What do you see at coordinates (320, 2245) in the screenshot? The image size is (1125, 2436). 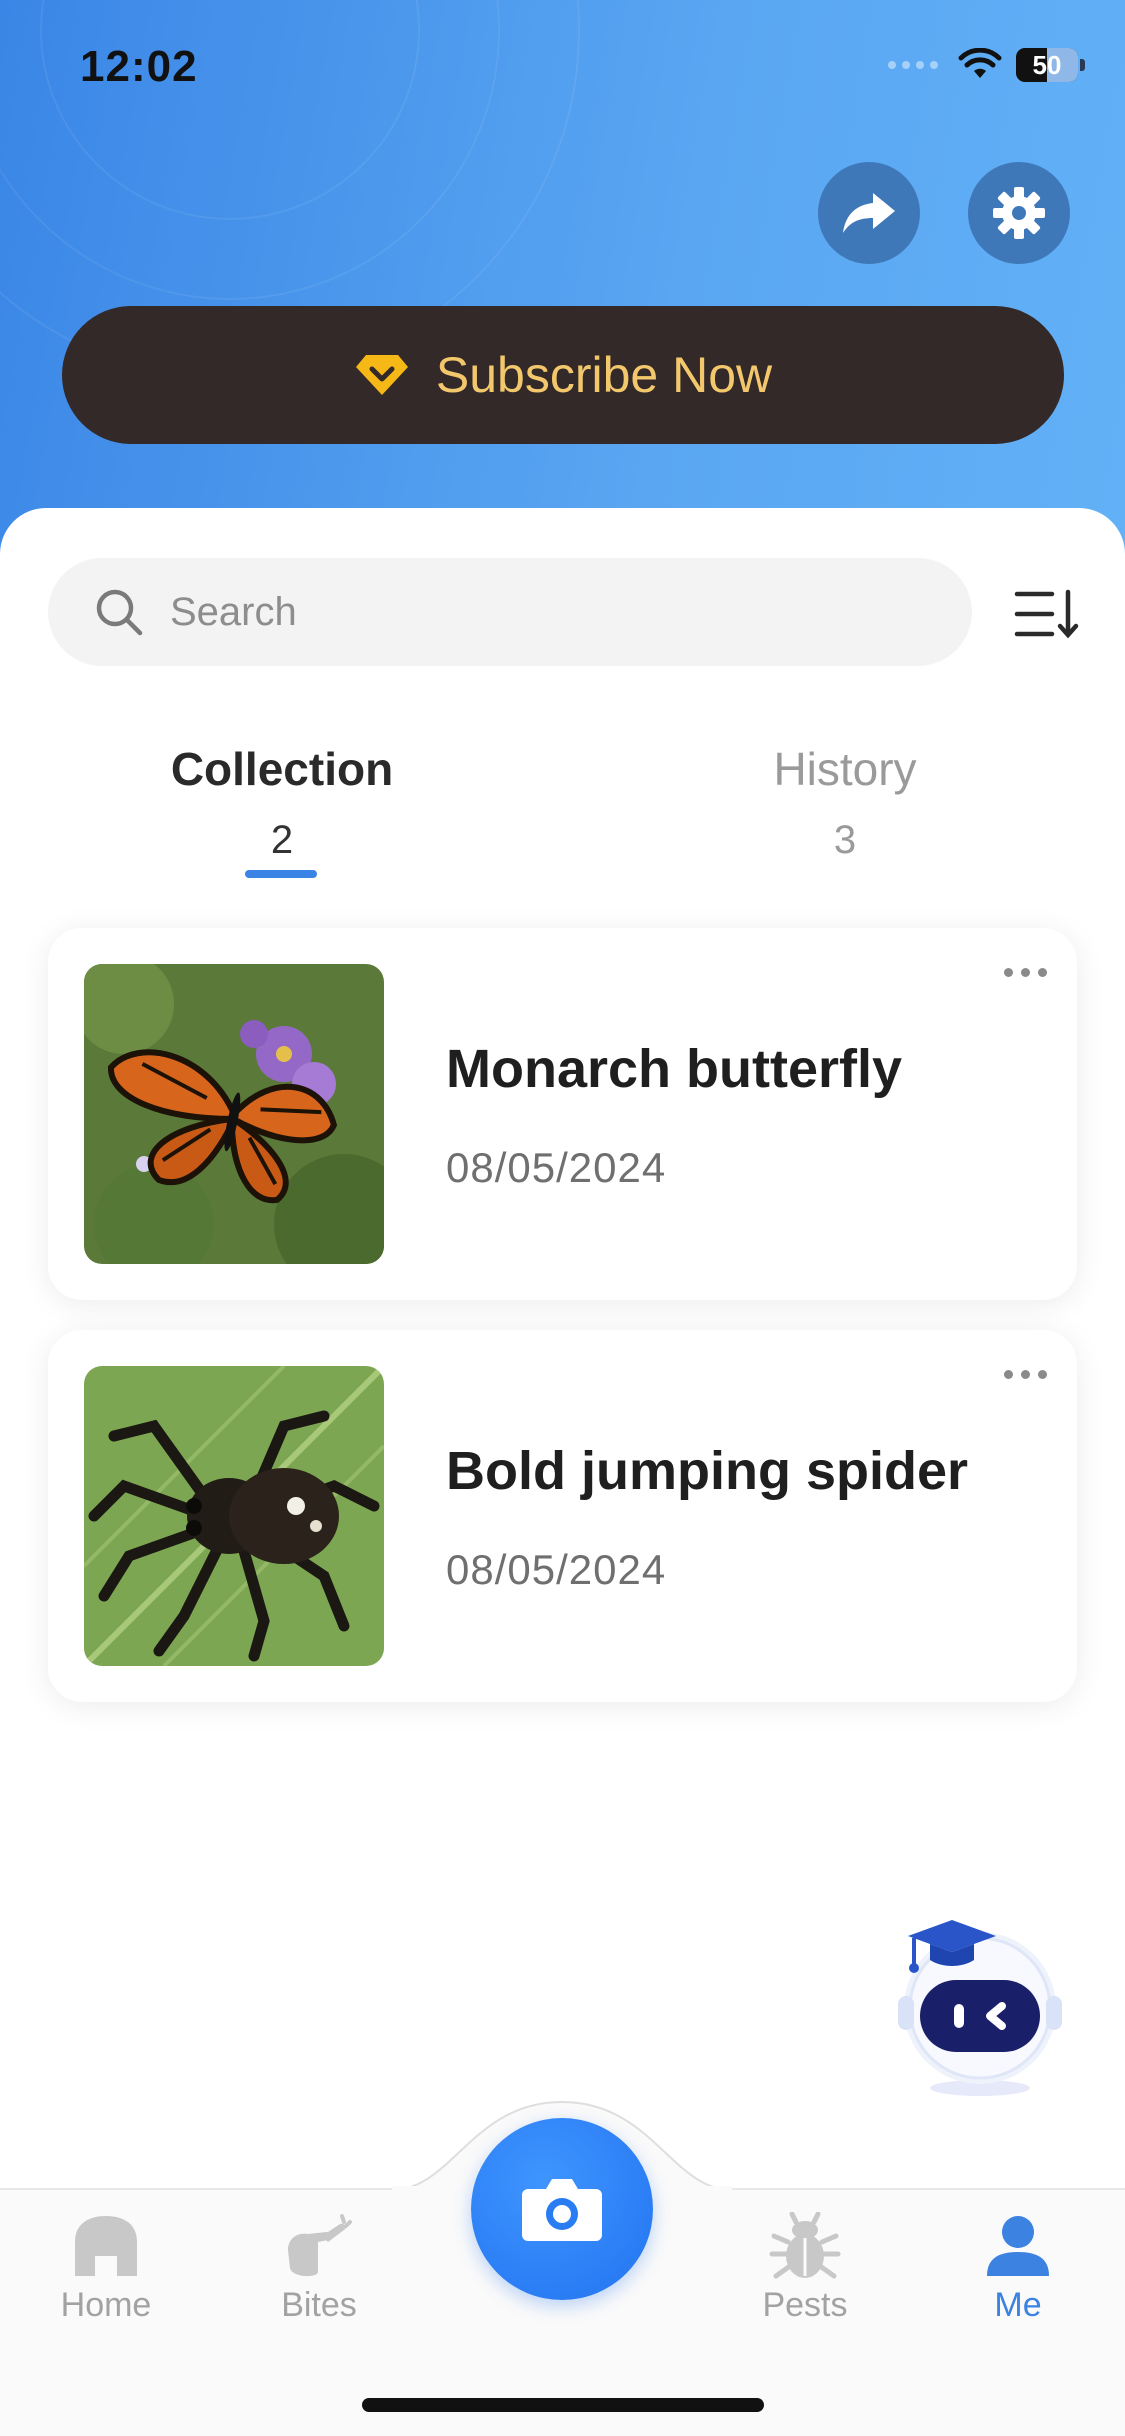 I see `bites-hand-icon` at bounding box center [320, 2245].